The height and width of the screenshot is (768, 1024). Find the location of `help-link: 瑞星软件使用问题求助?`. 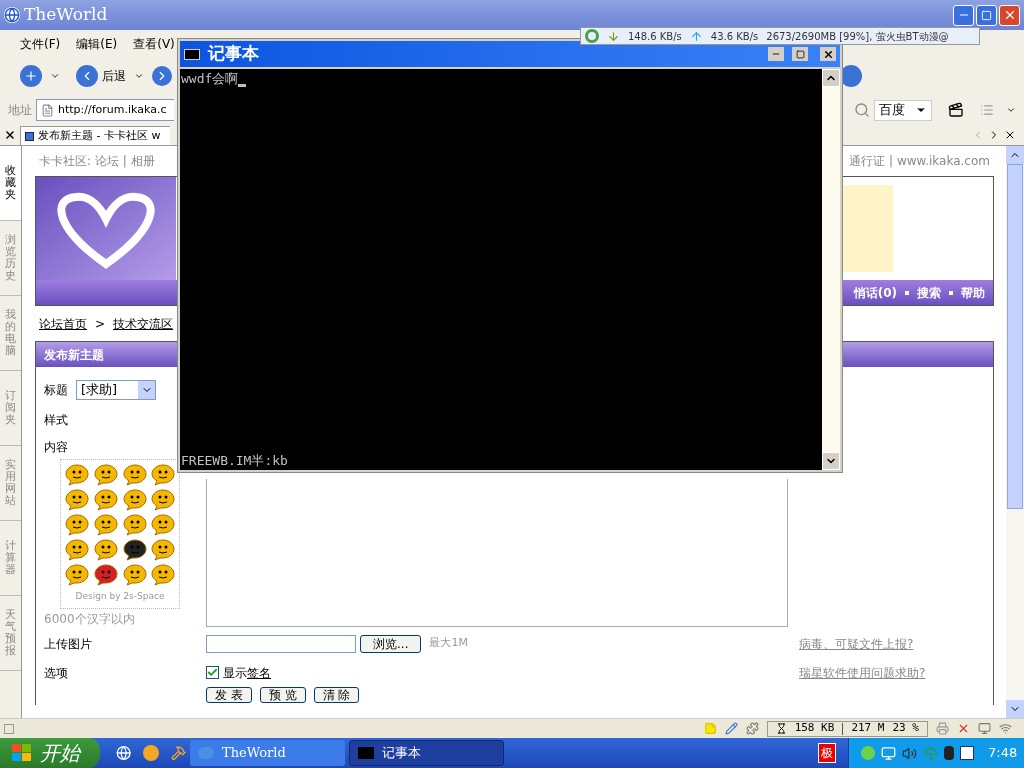

help-link: 瑞星软件使用问题求助? is located at coordinates (896, 672).